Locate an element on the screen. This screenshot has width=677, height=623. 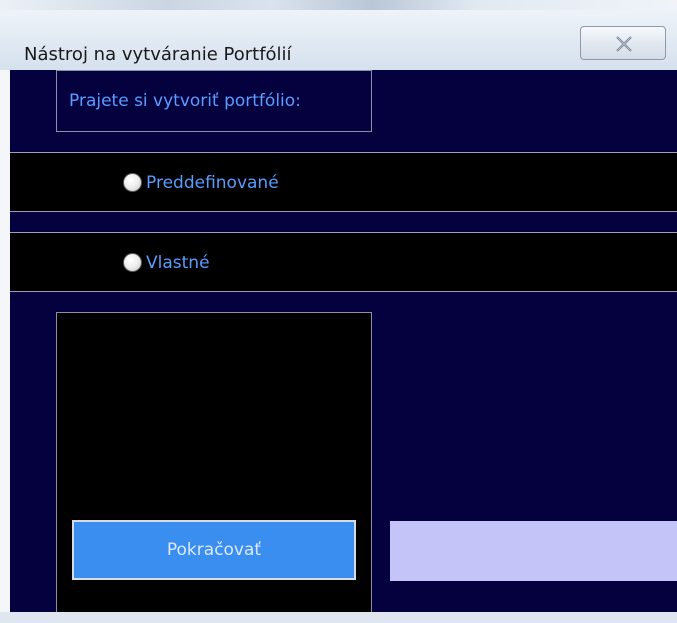
radio-predefined is located at coordinates (132, 182).